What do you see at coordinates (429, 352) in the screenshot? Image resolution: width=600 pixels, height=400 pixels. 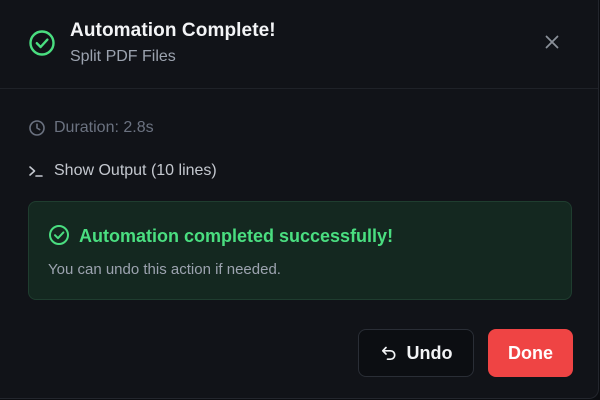 I see `undo-label: Undo` at bounding box center [429, 352].